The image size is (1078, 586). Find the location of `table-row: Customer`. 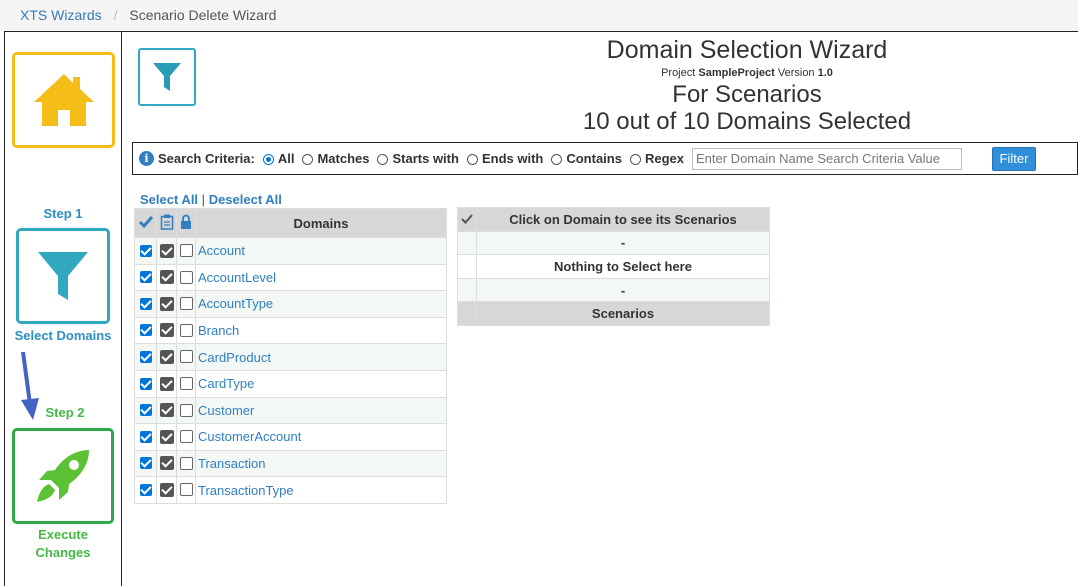

table-row: Customer is located at coordinates (290, 410).